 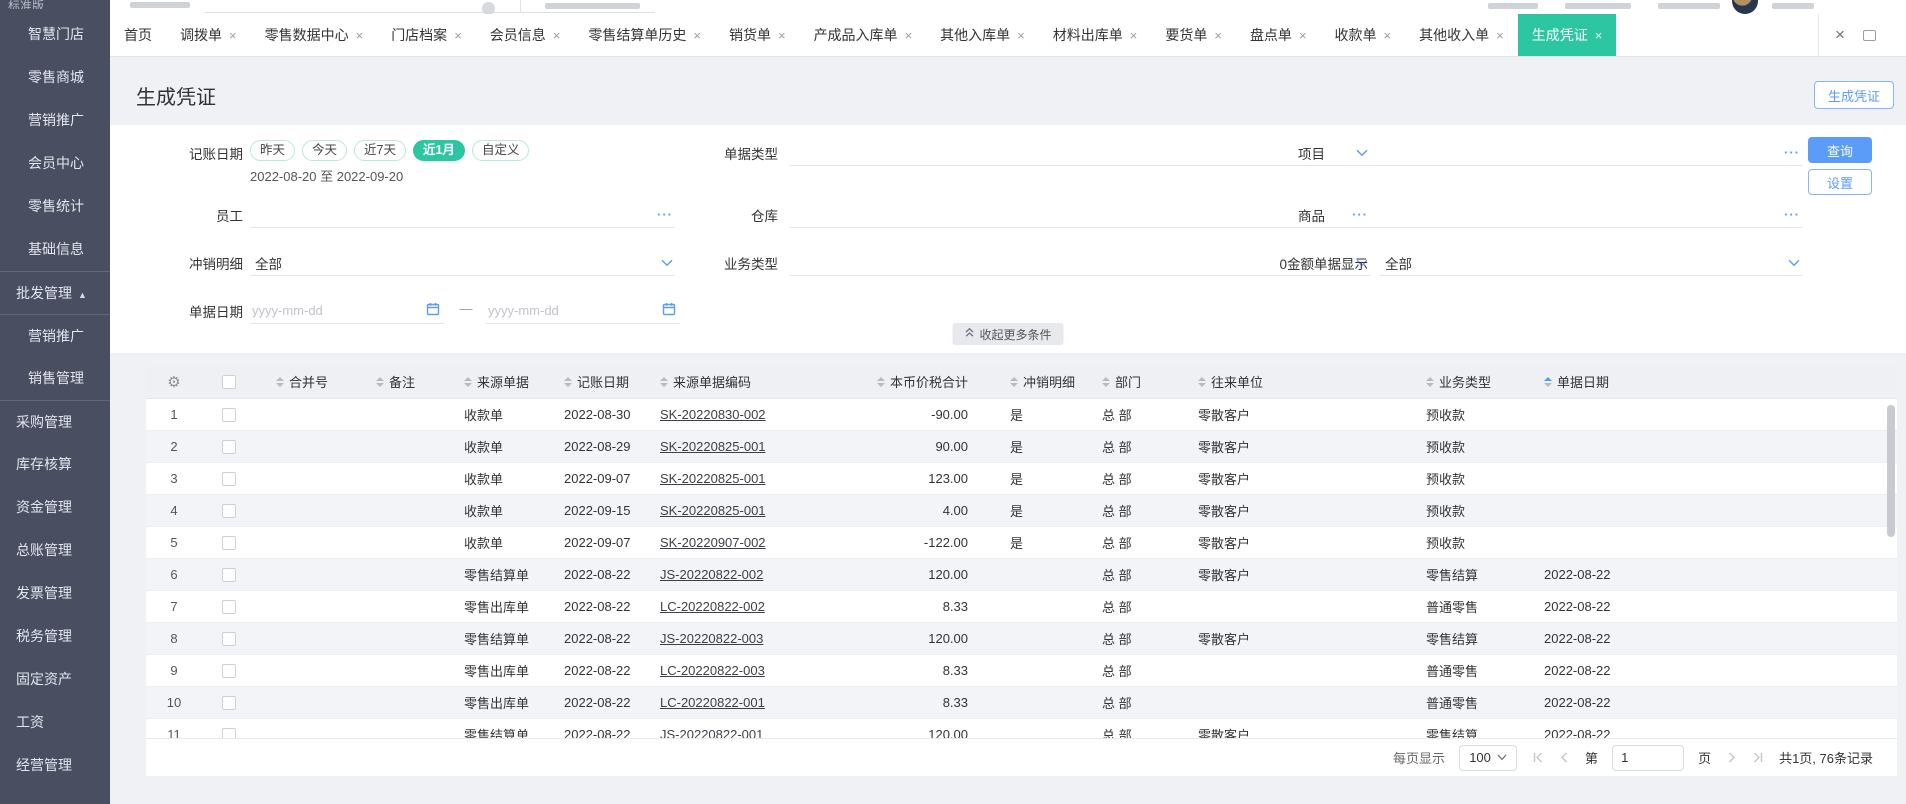 I want to click on tab: 产成品入库单, so click(x=863, y=35).